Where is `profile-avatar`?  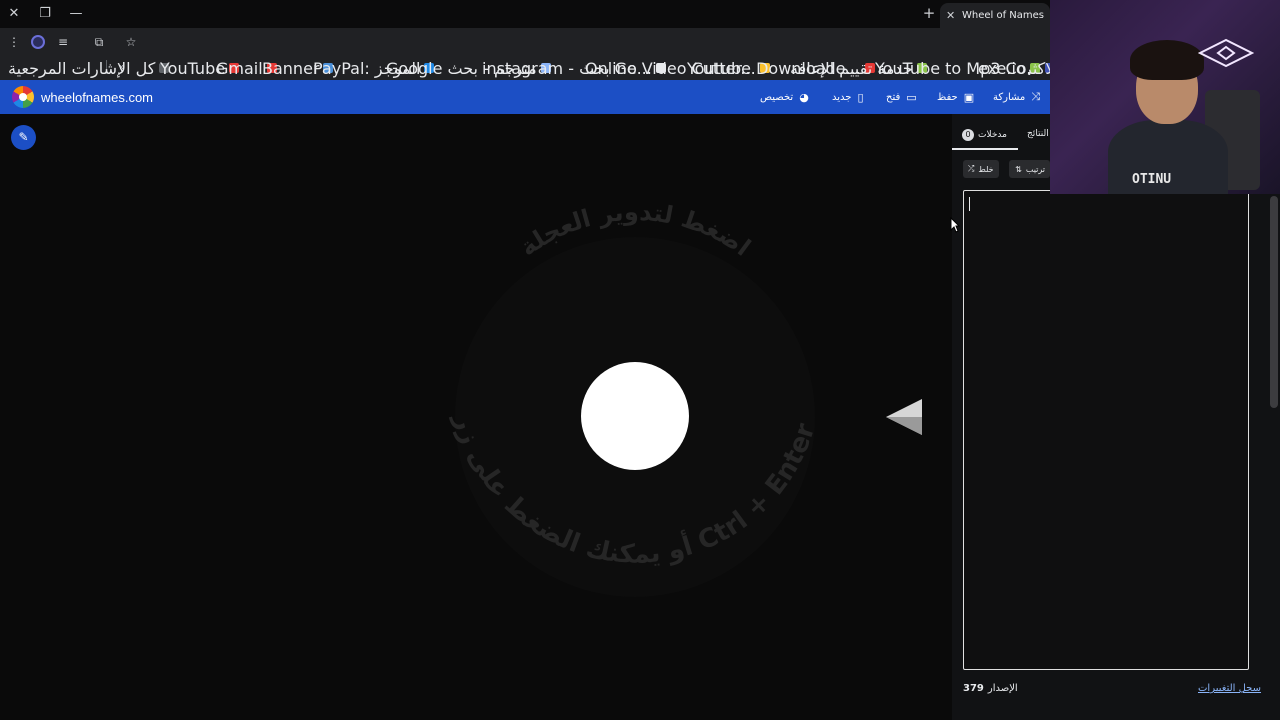
profile-avatar is located at coordinates (38, 42).